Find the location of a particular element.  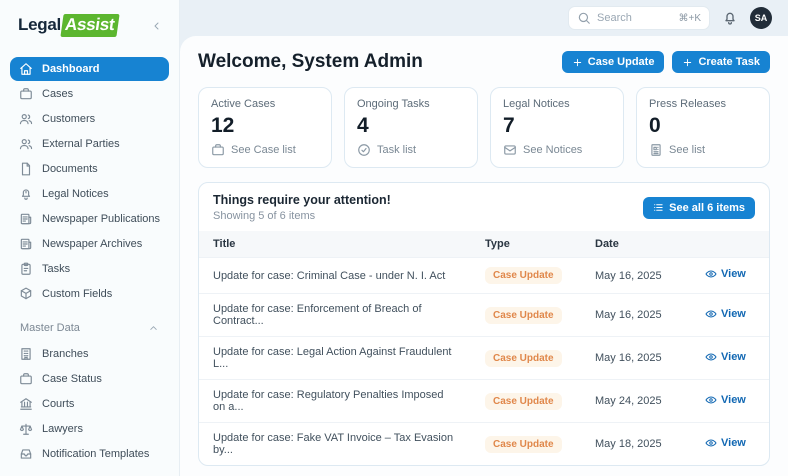

search-box: ⌘+K is located at coordinates (639, 18).